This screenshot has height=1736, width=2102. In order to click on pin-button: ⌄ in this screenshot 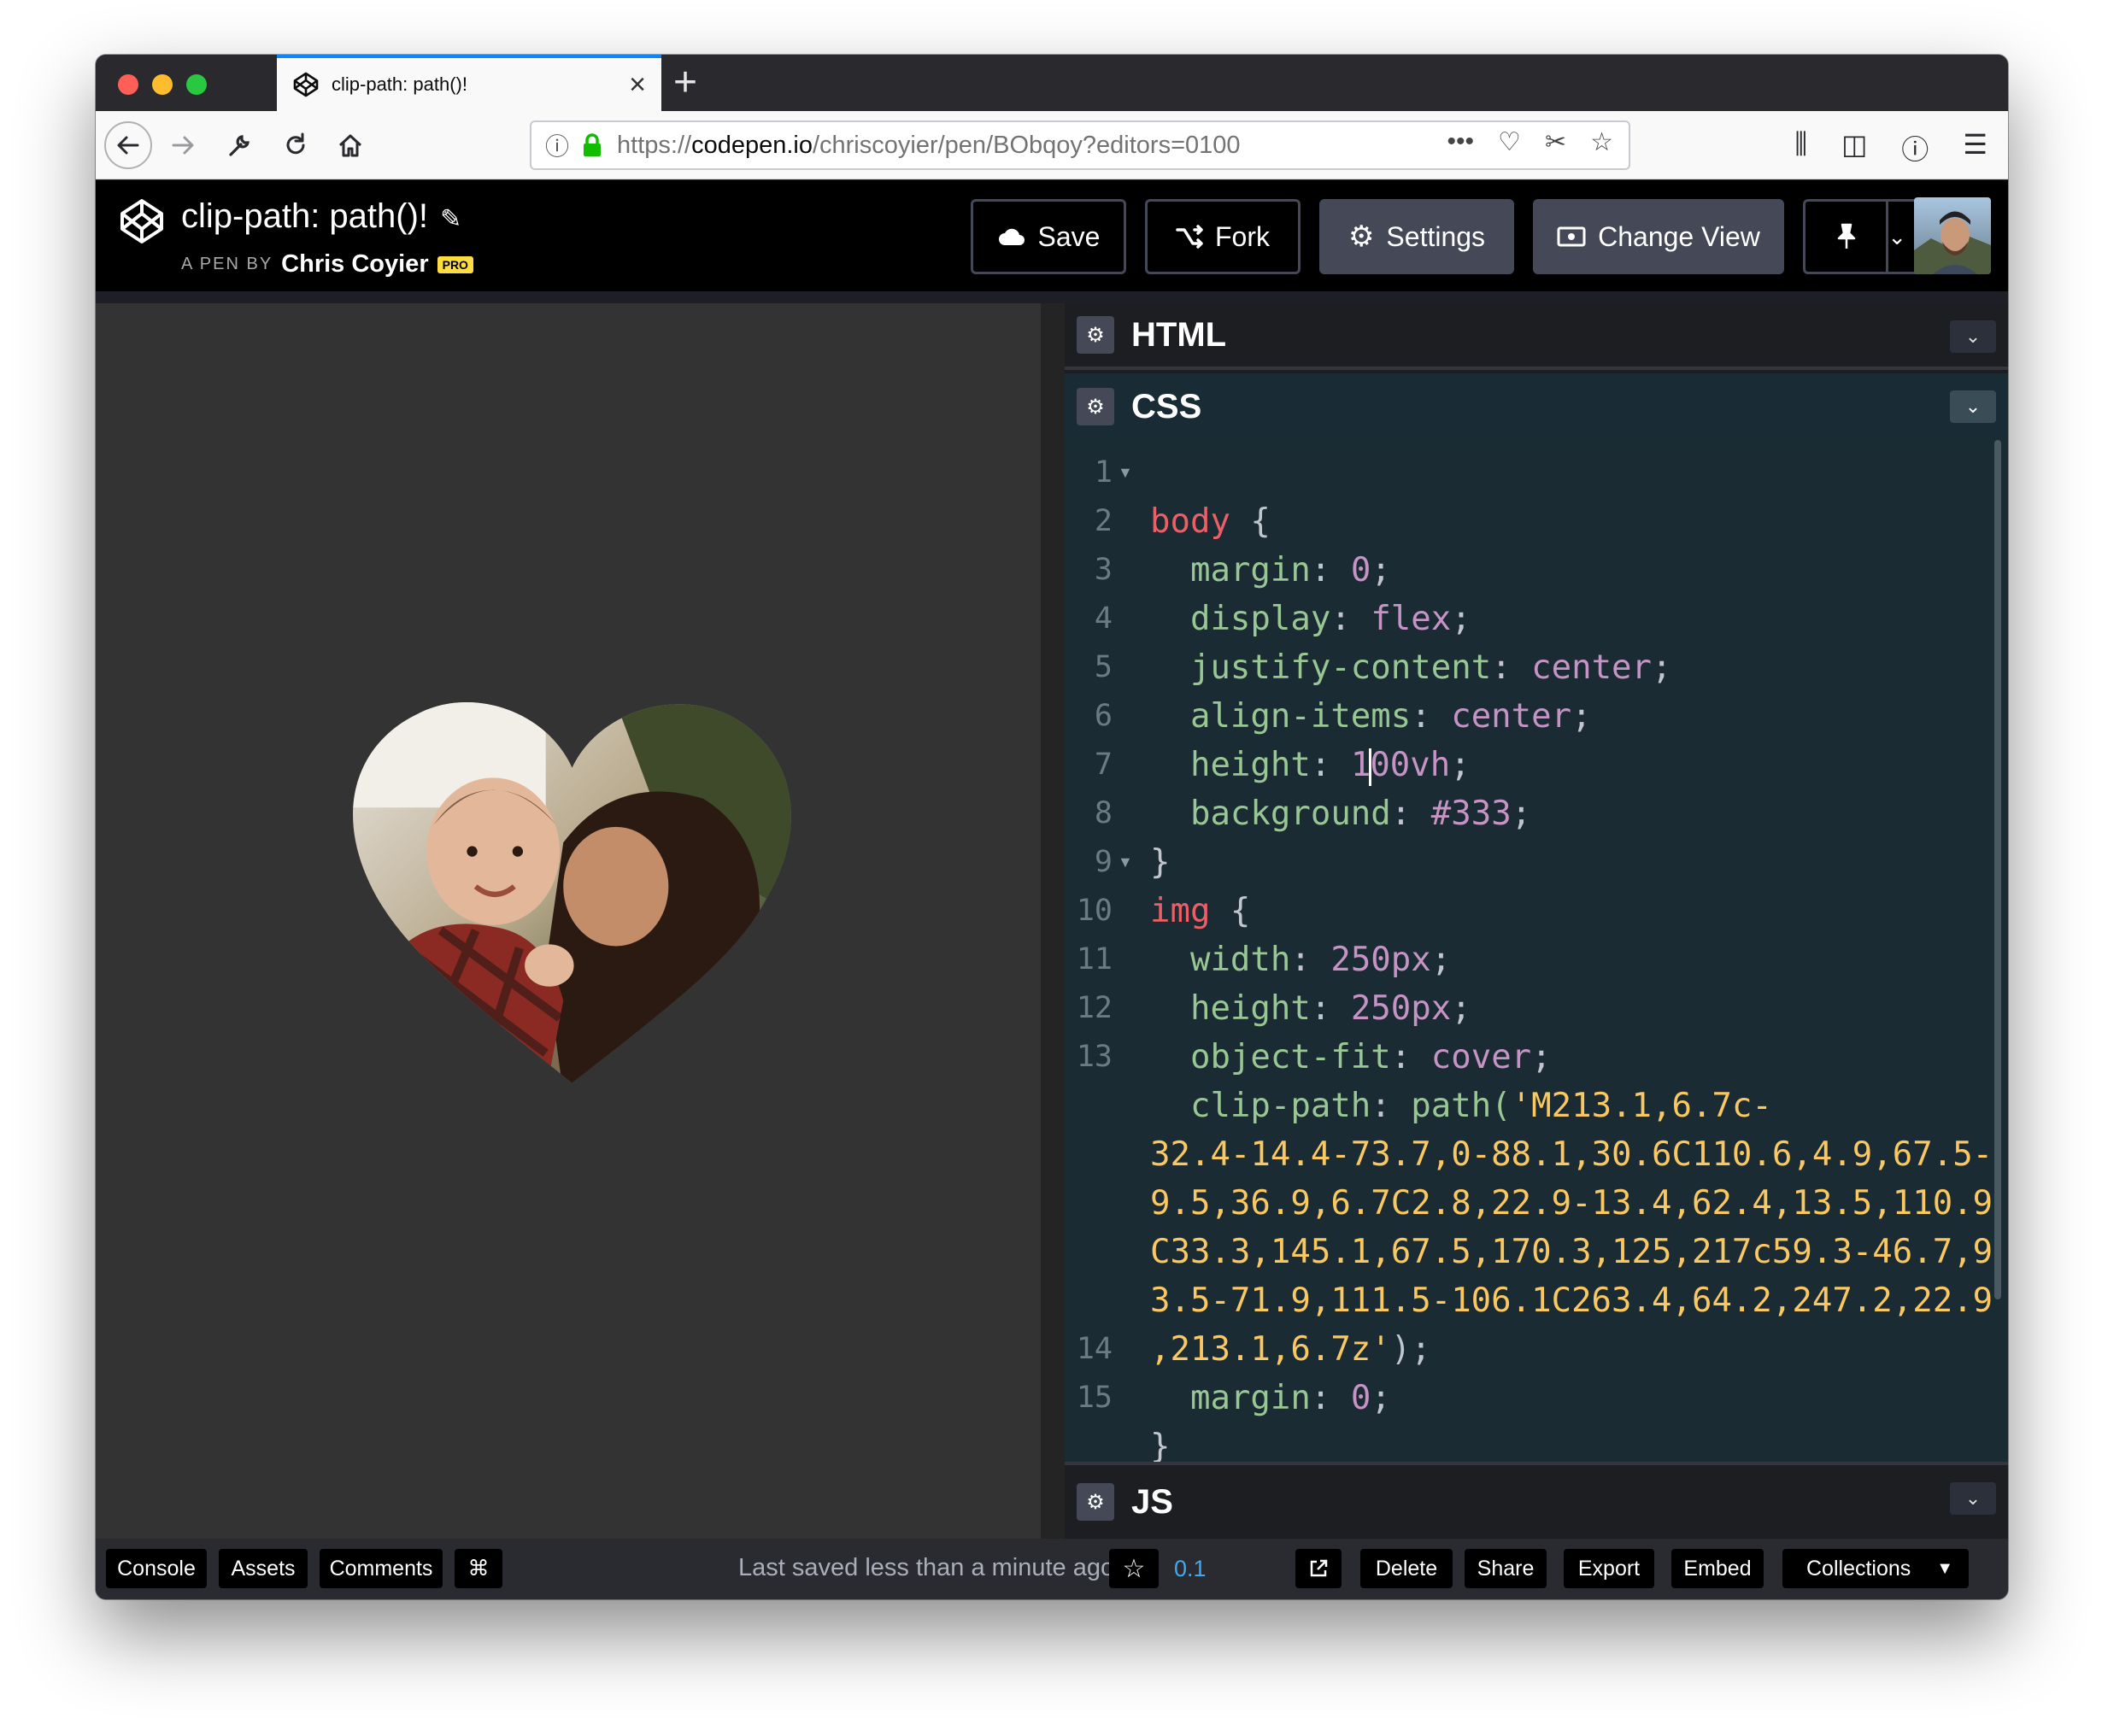, I will do `click(1864, 237)`.